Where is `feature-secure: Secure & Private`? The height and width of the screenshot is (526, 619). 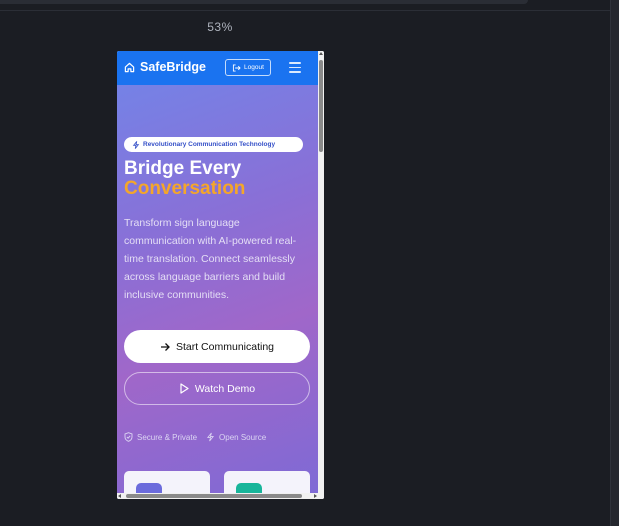 feature-secure: Secure & Private is located at coordinates (160, 437).